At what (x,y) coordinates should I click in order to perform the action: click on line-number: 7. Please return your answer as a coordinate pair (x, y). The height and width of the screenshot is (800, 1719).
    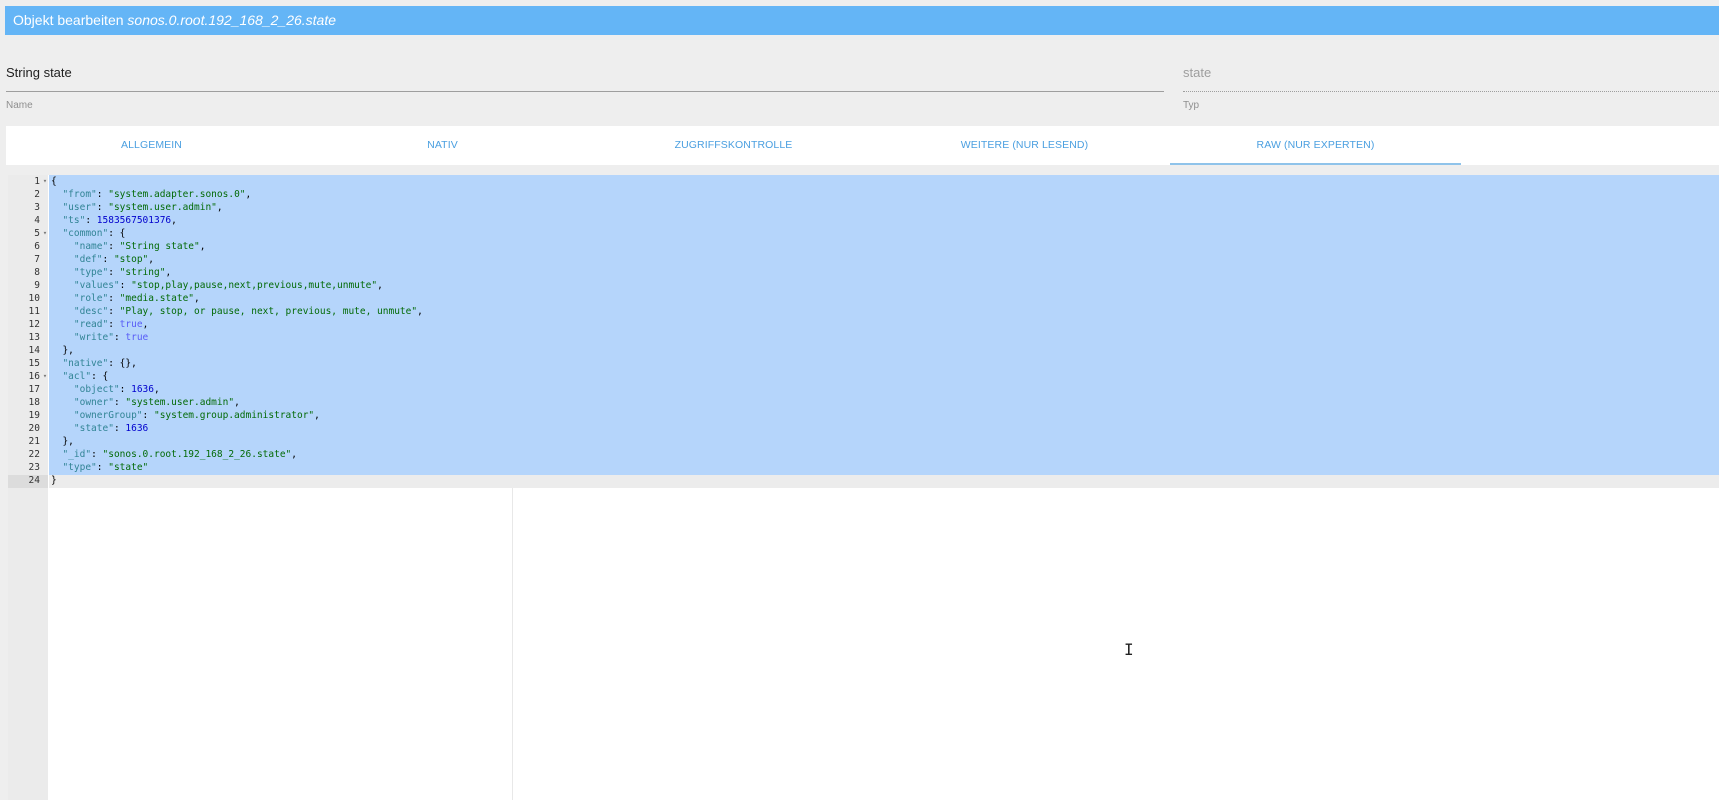
    Looking at the image, I should click on (37, 259).